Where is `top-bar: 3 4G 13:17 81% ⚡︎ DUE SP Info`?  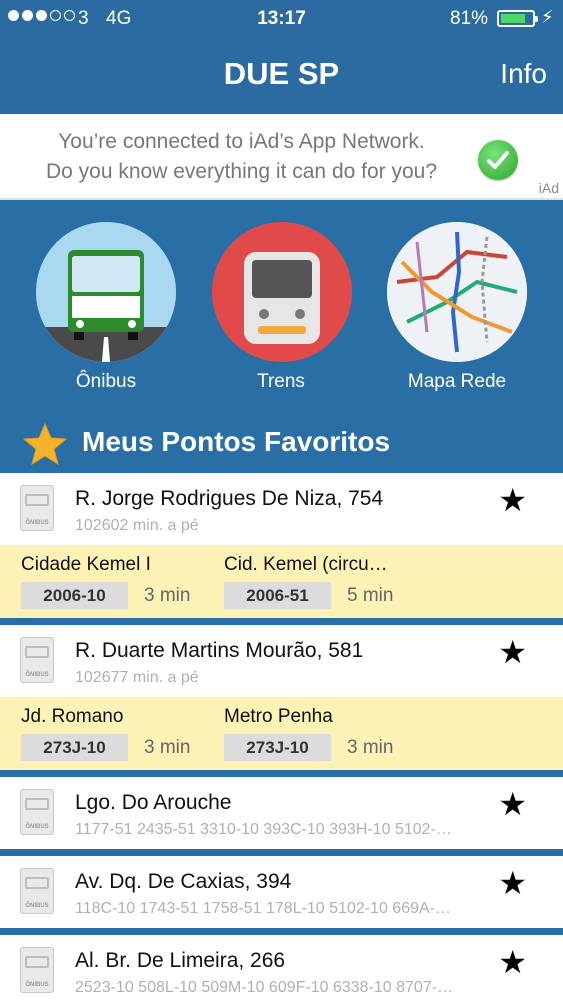
top-bar: 3 4G 13:17 81% ⚡︎ DUE SP Info is located at coordinates (281, 57).